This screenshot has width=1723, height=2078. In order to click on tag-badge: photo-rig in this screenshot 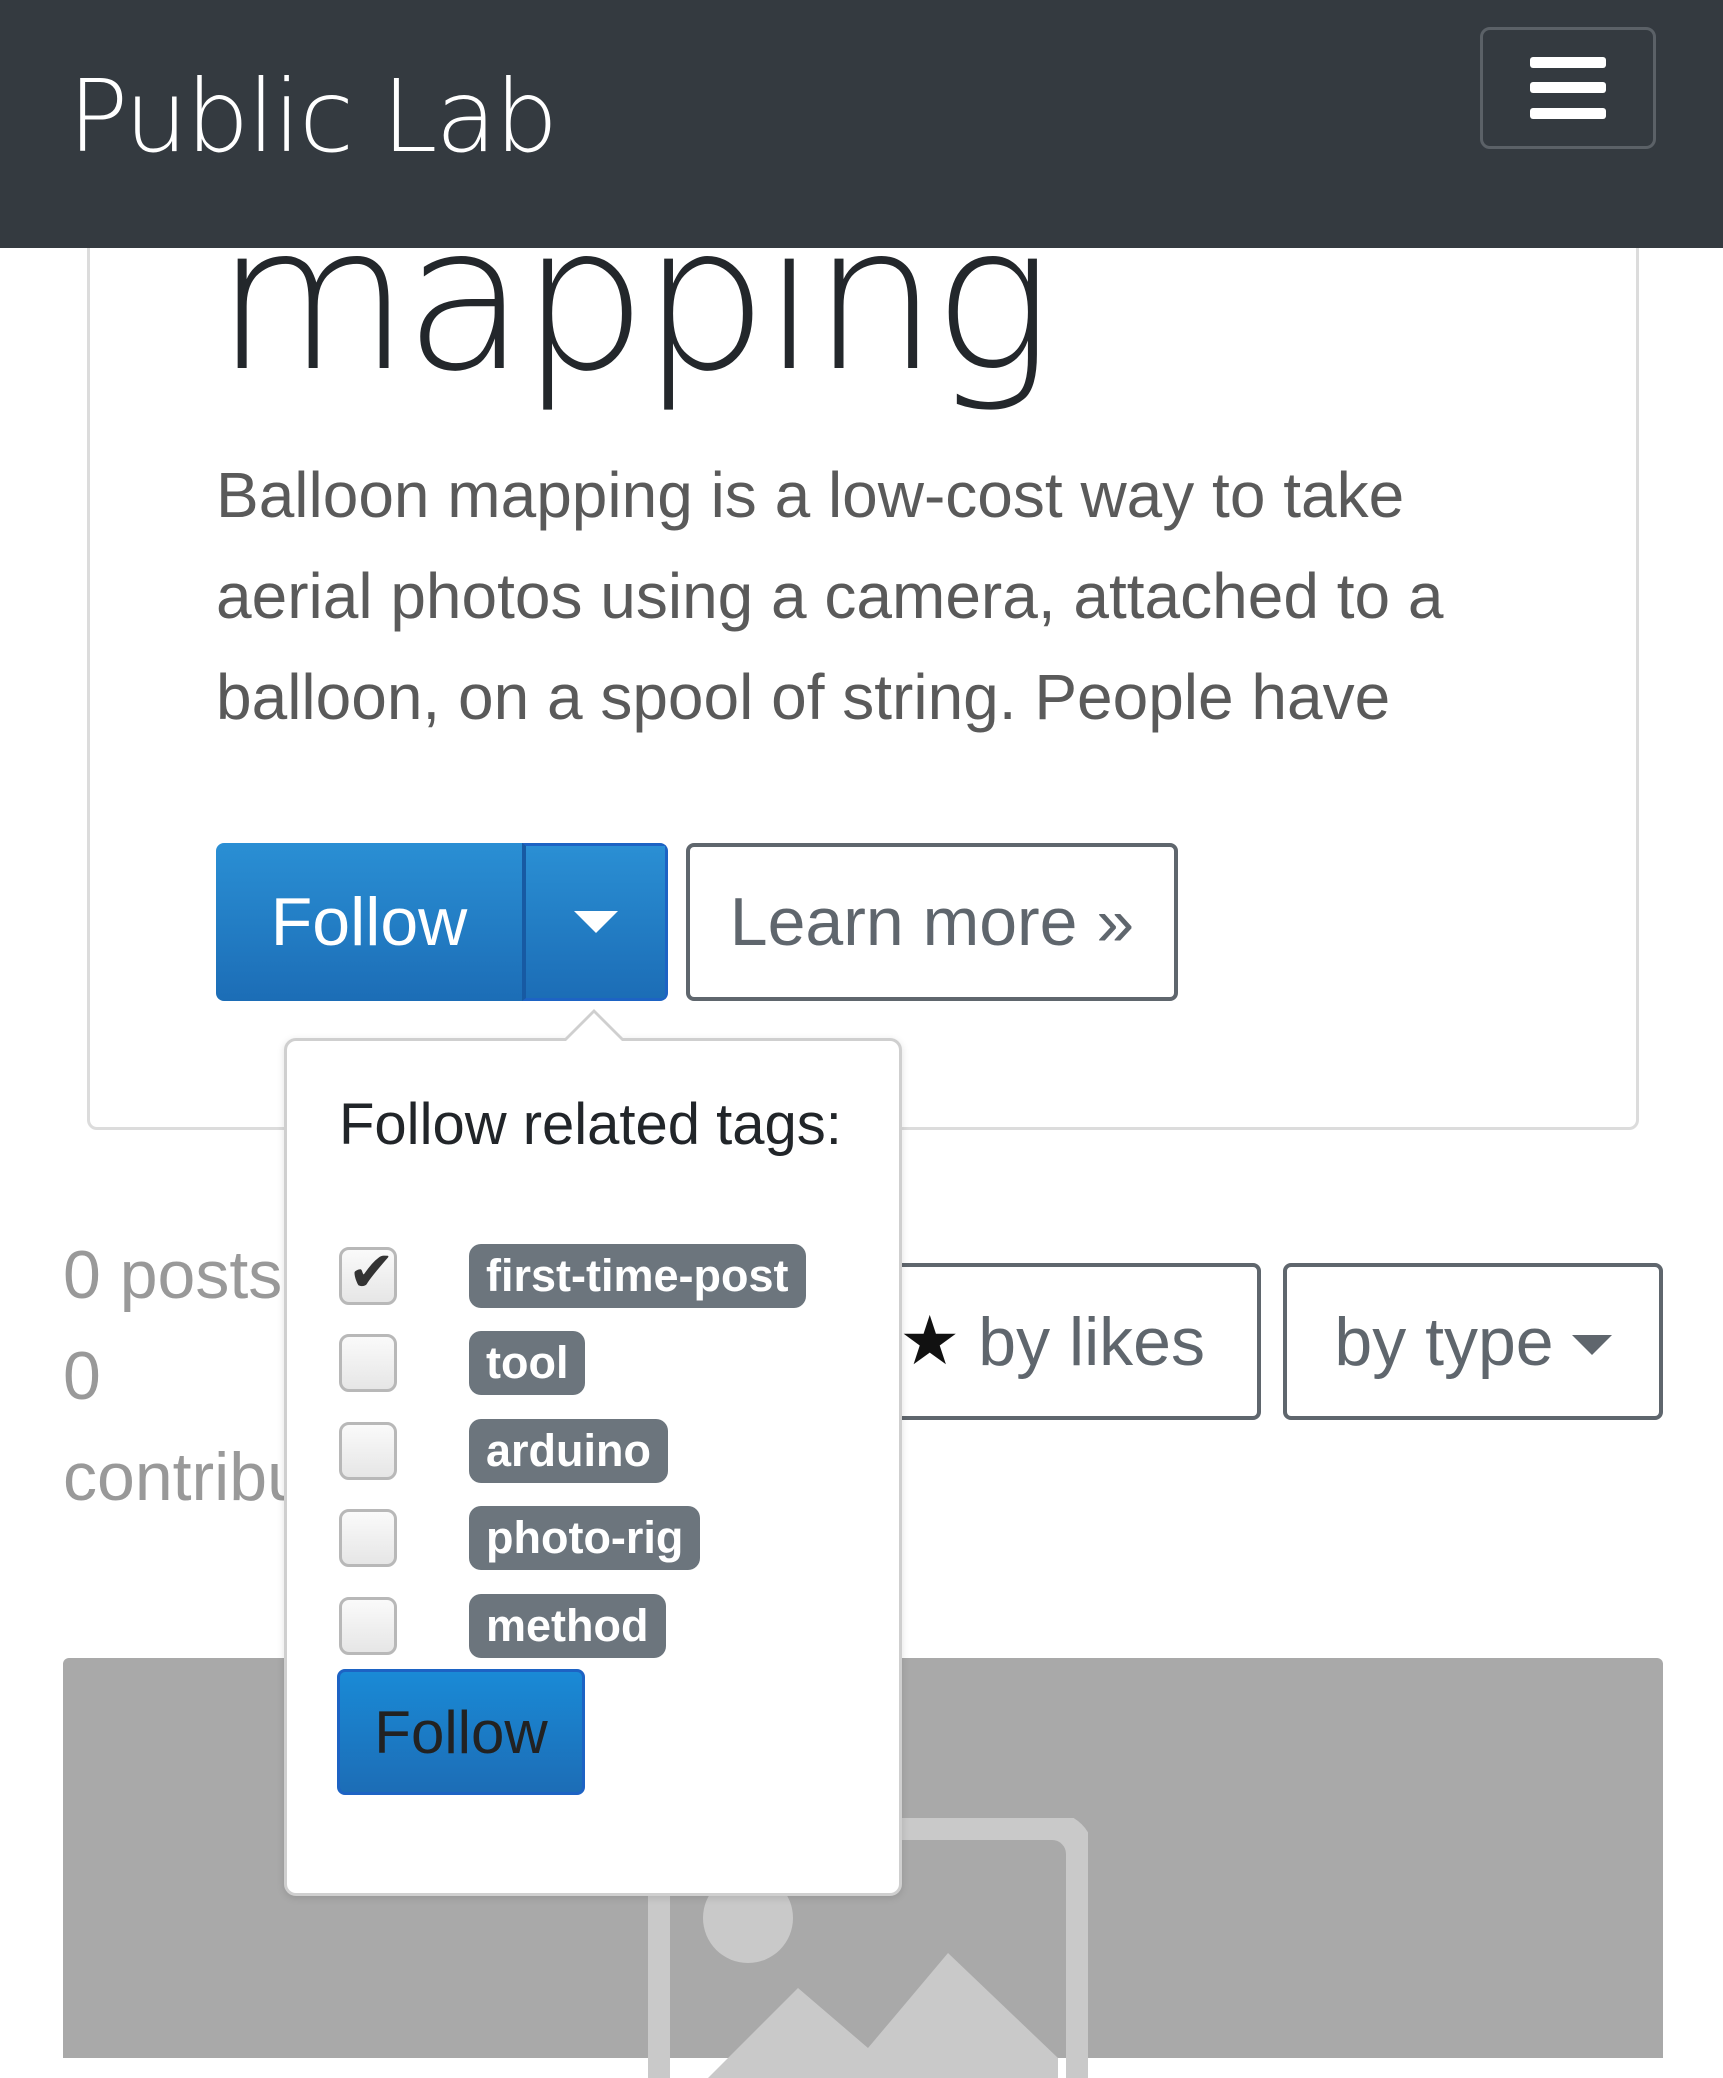, I will do `click(585, 1538)`.